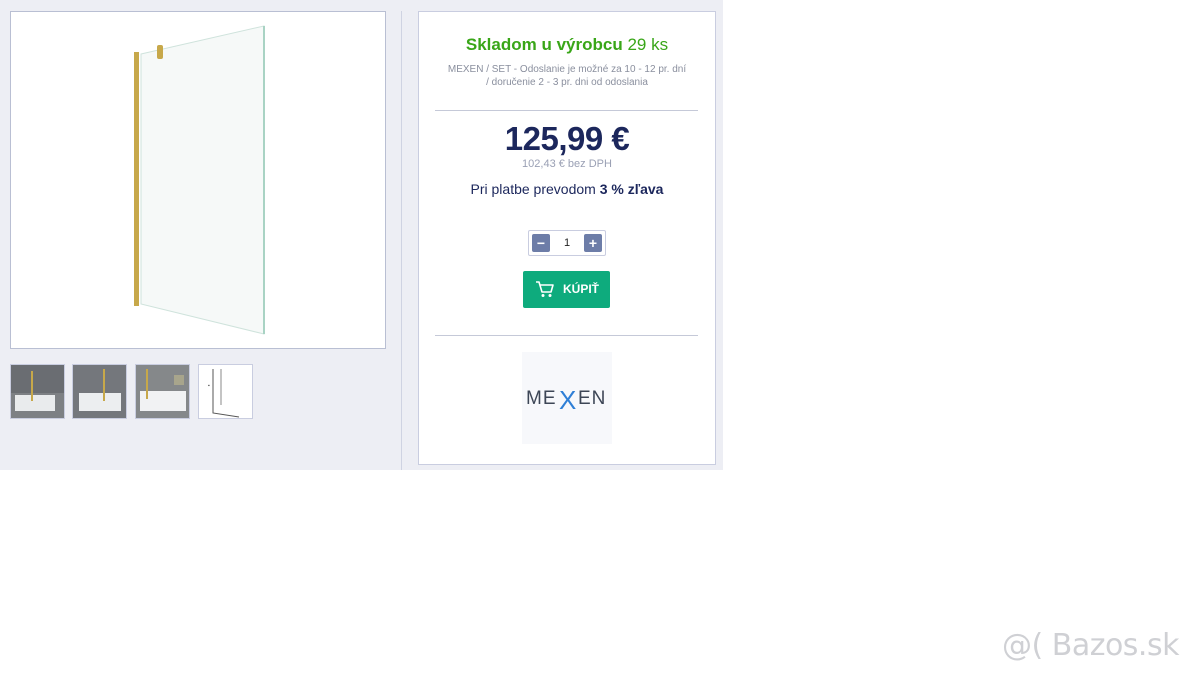 This screenshot has width=1200, height=675. I want to click on brand-logo: ME X EN, so click(567, 398).